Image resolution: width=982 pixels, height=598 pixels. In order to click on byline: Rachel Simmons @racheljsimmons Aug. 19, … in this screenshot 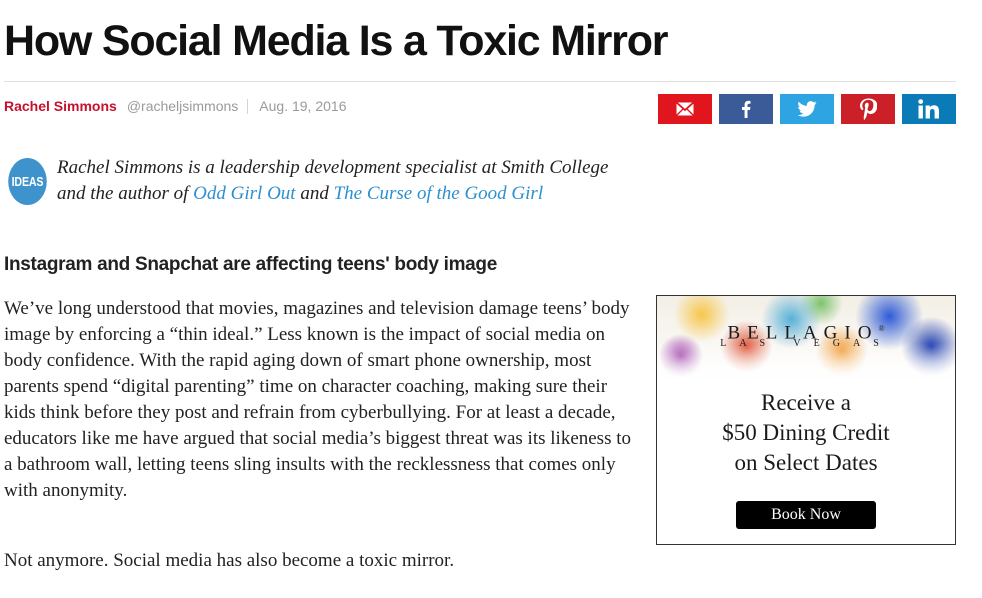, I will do `click(175, 106)`.